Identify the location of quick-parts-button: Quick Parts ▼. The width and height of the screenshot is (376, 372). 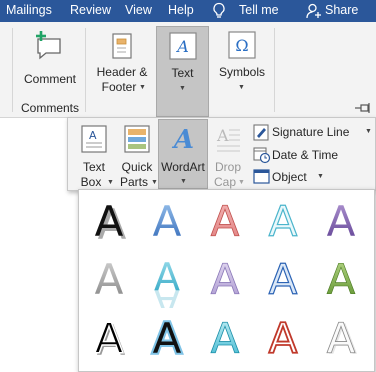
(137, 155).